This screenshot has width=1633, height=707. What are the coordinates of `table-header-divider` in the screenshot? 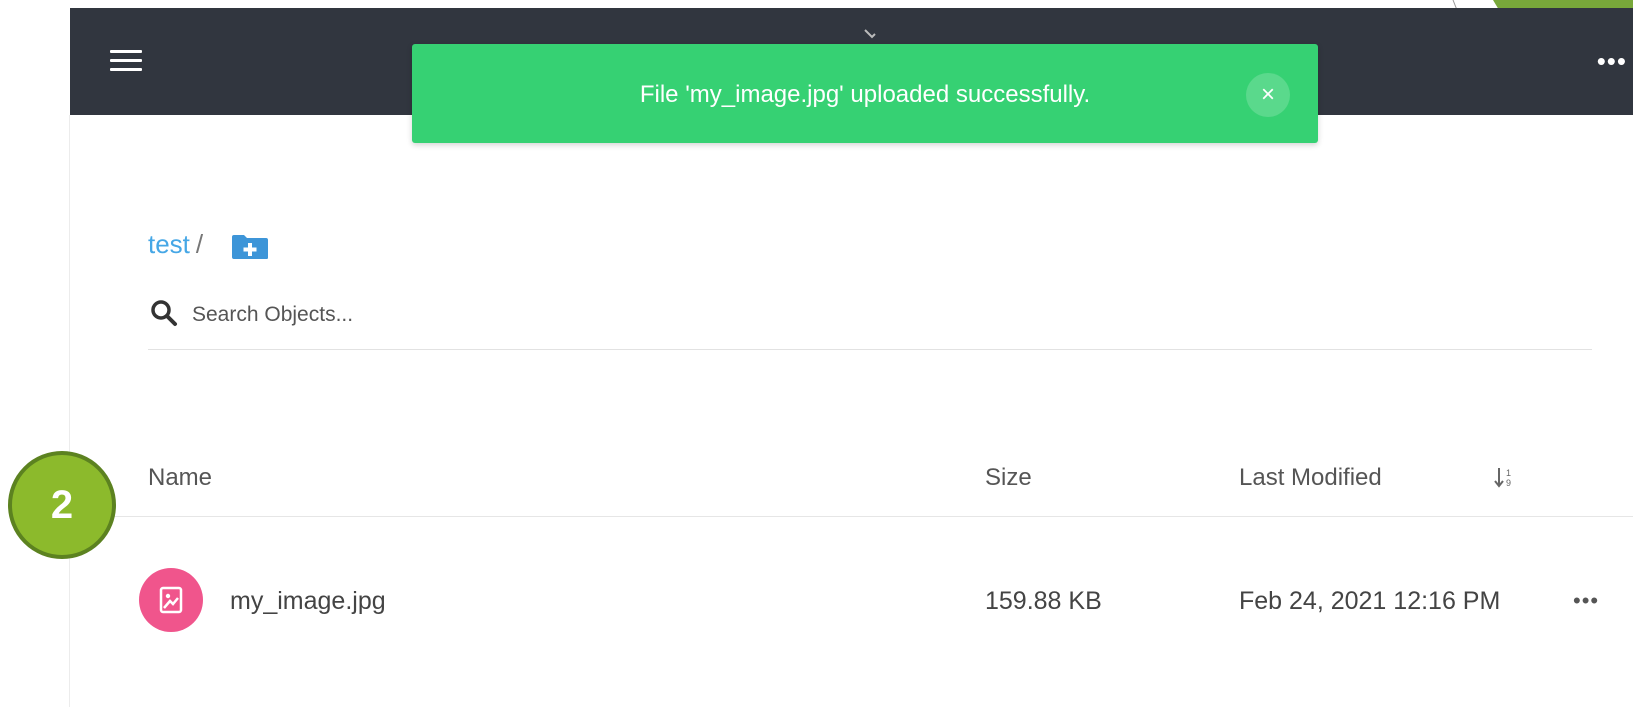 It's located at (851, 516).